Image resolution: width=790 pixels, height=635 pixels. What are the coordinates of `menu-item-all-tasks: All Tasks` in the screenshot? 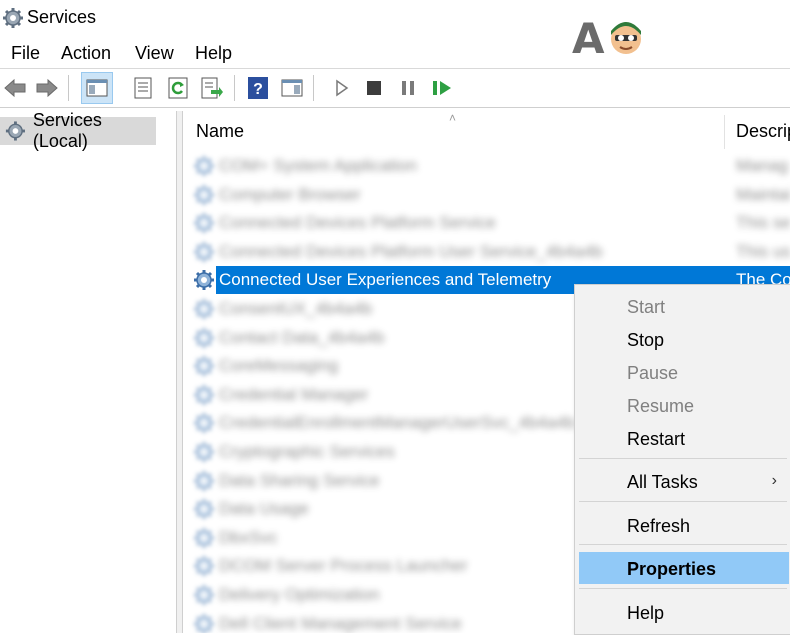 It's located at (662, 482).